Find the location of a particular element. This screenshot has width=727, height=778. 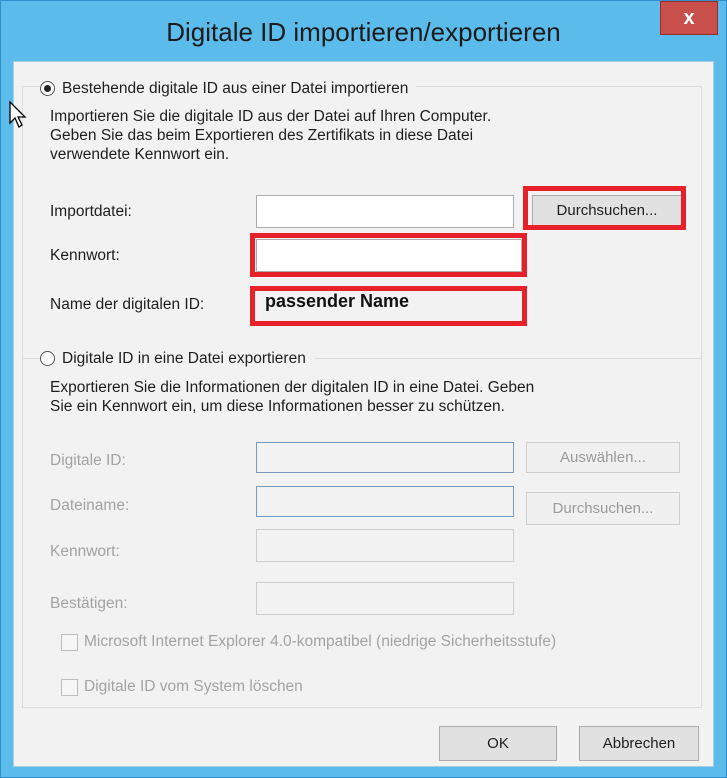

cancel-button: Abbrechen is located at coordinates (639, 743).